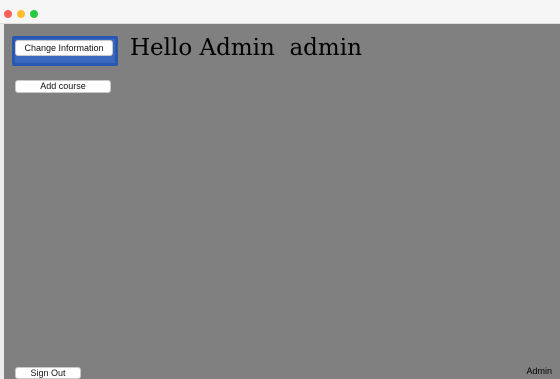 The image size is (560, 379). Describe the element at coordinates (64, 48) in the screenshot. I see `change-information-button: Change Information` at that location.